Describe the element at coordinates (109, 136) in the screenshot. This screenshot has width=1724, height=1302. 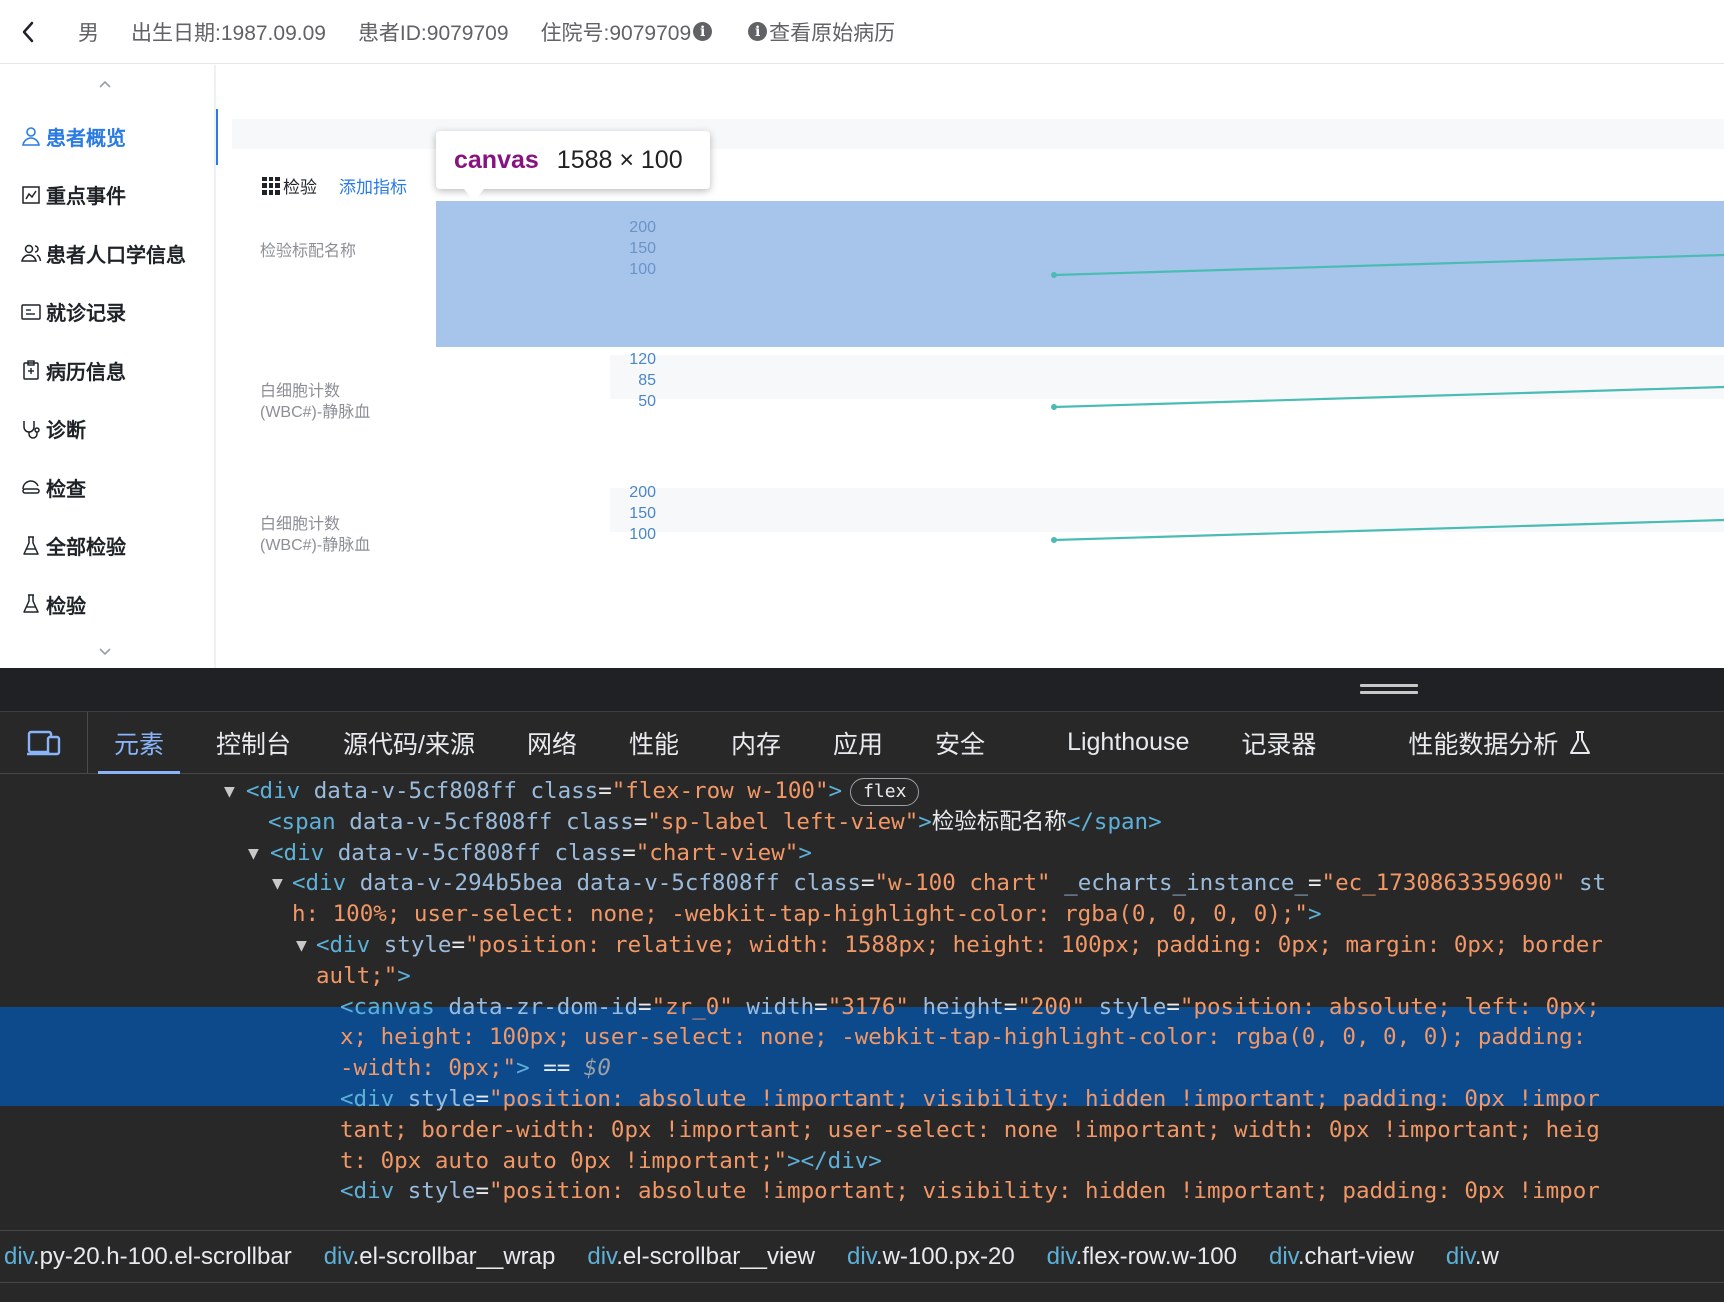
I see `sidebar-item-0: 患者概览` at that location.